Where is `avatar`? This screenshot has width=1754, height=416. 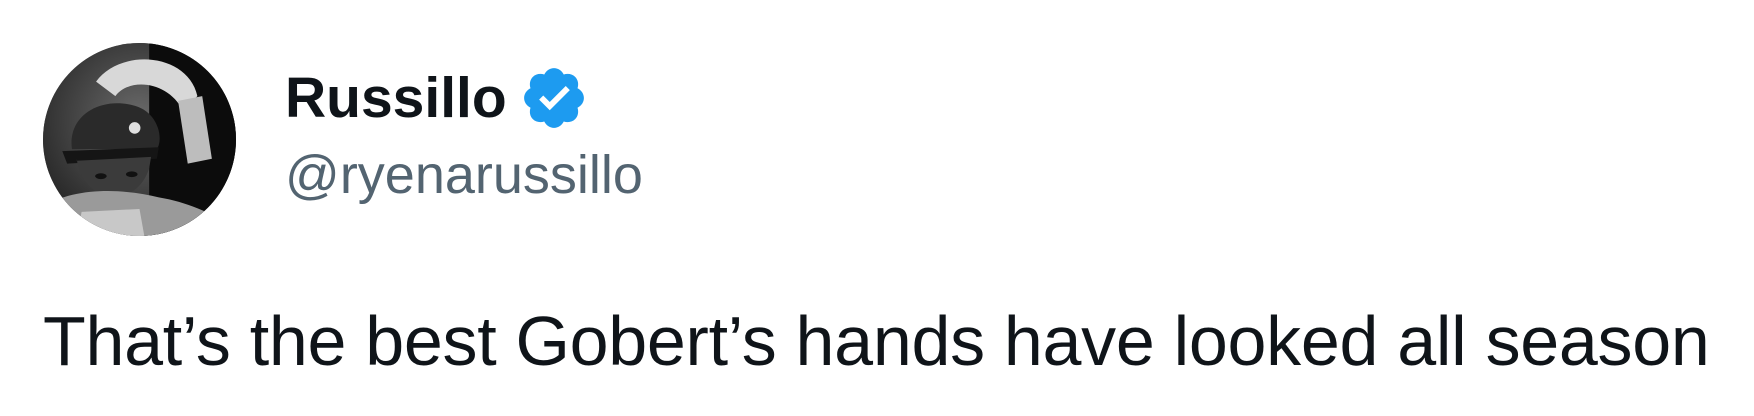
avatar is located at coordinates (139, 139).